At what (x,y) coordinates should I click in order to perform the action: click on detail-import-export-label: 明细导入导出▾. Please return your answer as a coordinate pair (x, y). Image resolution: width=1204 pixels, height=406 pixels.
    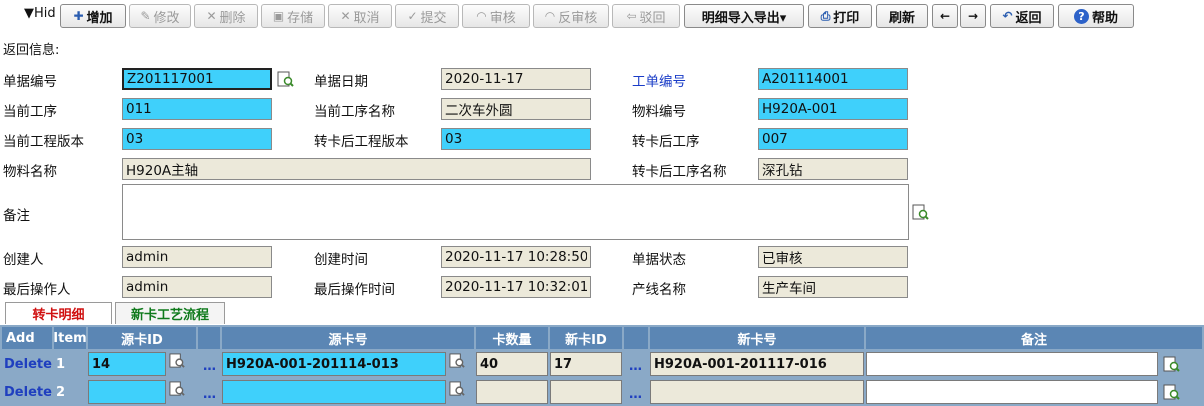
    Looking at the image, I should click on (744, 18).